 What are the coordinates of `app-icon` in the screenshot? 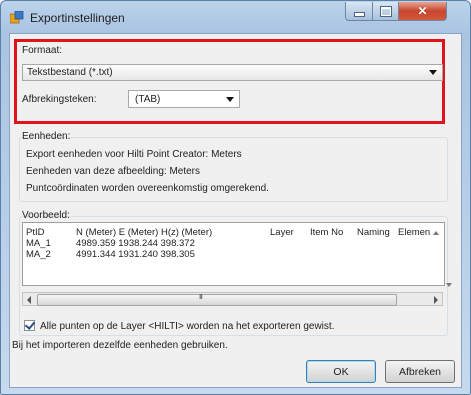 It's located at (17, 17).